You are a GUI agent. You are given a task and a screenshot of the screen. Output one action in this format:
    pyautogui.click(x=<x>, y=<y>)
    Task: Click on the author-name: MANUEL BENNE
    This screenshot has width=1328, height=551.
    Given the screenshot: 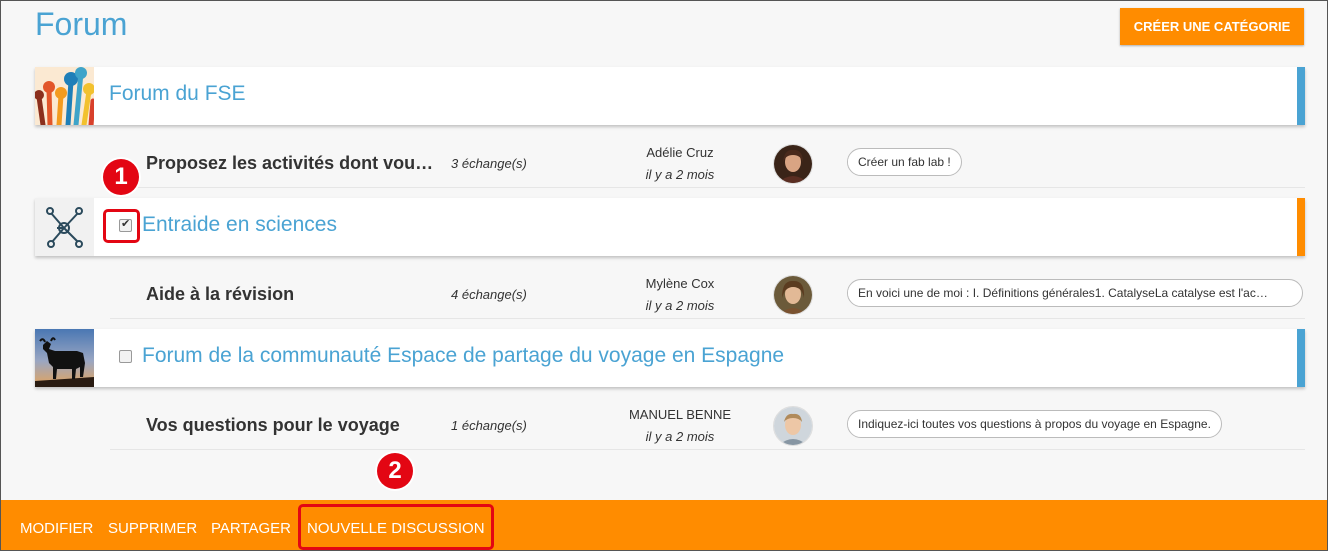 What is the action you would take?
    pyautogui.click(x=680, y=414)
    